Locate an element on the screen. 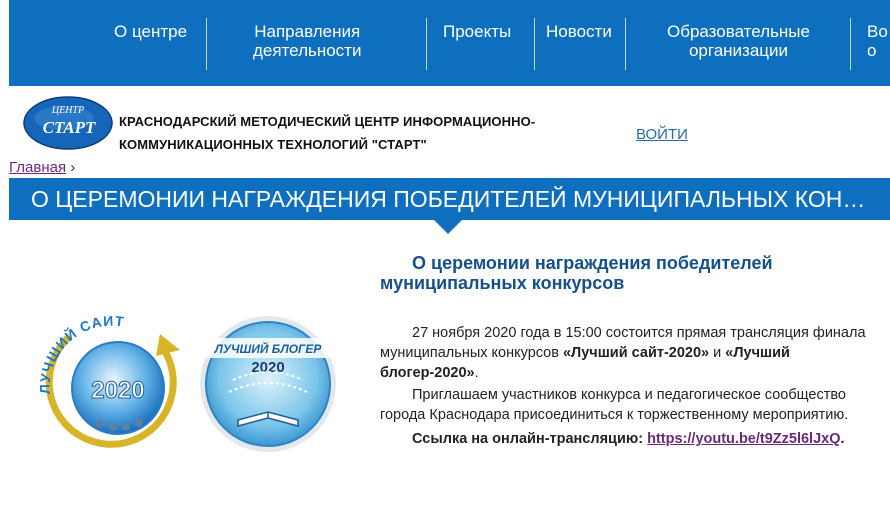 The width and height of the screenshot is (890, 513). start-logo-icon: ЦЕНТР СТАРТ is located at coordinates (68, 123).